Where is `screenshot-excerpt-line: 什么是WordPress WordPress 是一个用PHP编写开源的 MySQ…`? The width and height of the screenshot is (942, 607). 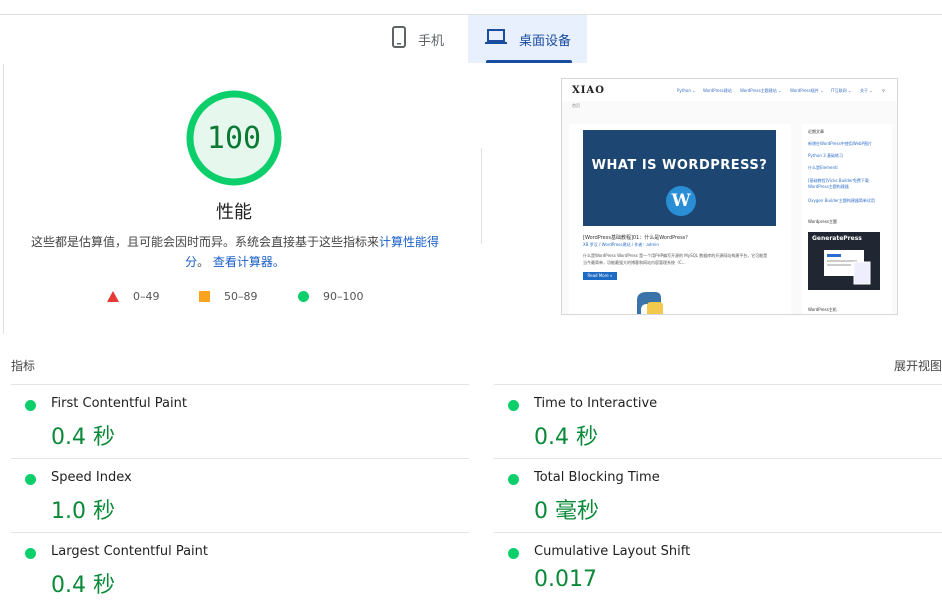
screenshot-excerpt-line: 什么是WordPress WordPress 是一个用PHP编写开源的 MySQ… is located at coordinates (675, 255).